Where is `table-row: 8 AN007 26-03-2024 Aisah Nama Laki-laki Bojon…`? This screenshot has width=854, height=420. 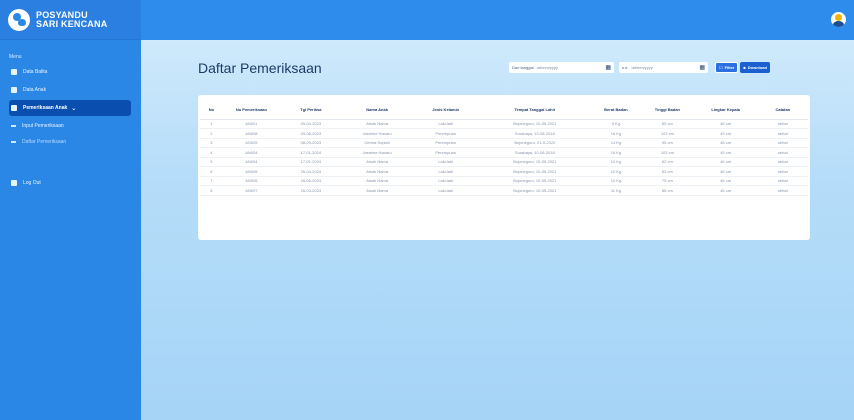 table-row: 8 AN007 26-03-2024 Aisah Nama Laki-laki Bojon… is located at coordinates (504, 190).